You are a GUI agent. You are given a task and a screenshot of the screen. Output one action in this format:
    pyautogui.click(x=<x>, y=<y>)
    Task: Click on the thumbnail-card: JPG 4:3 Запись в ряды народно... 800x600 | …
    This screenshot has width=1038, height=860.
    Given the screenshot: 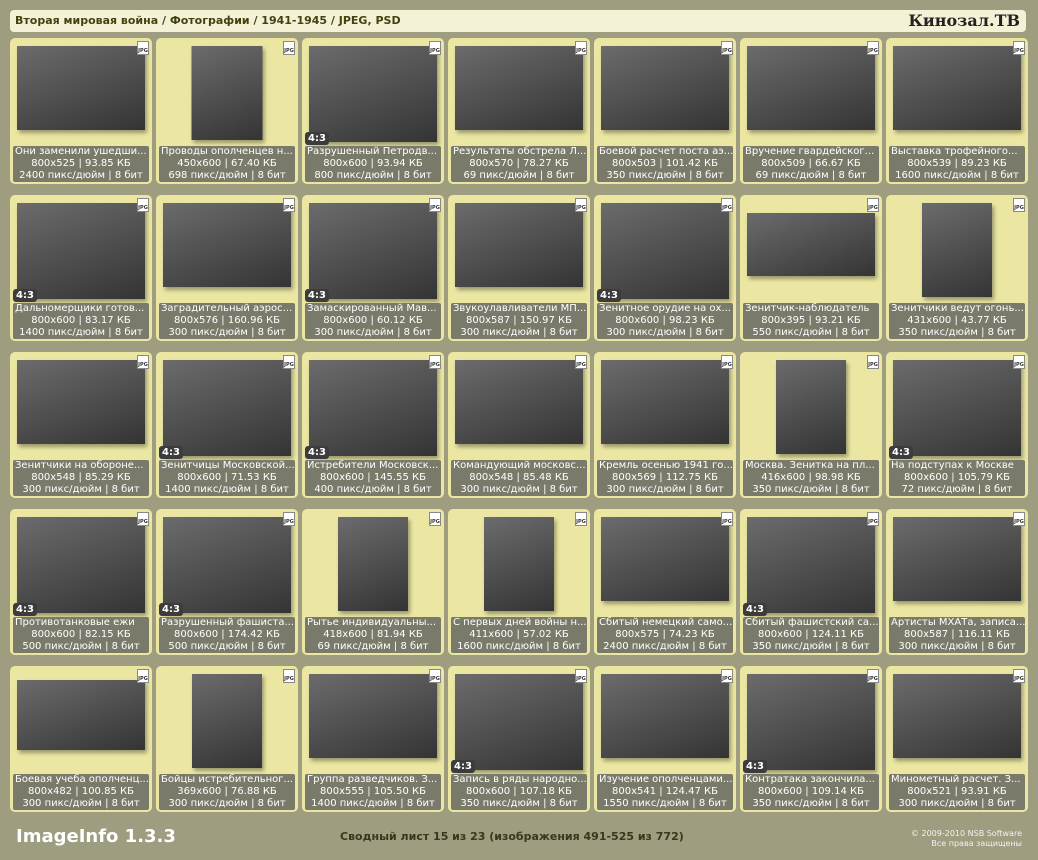 What is the action you would take?
    pyautogui.click(x=519, y=739)
    